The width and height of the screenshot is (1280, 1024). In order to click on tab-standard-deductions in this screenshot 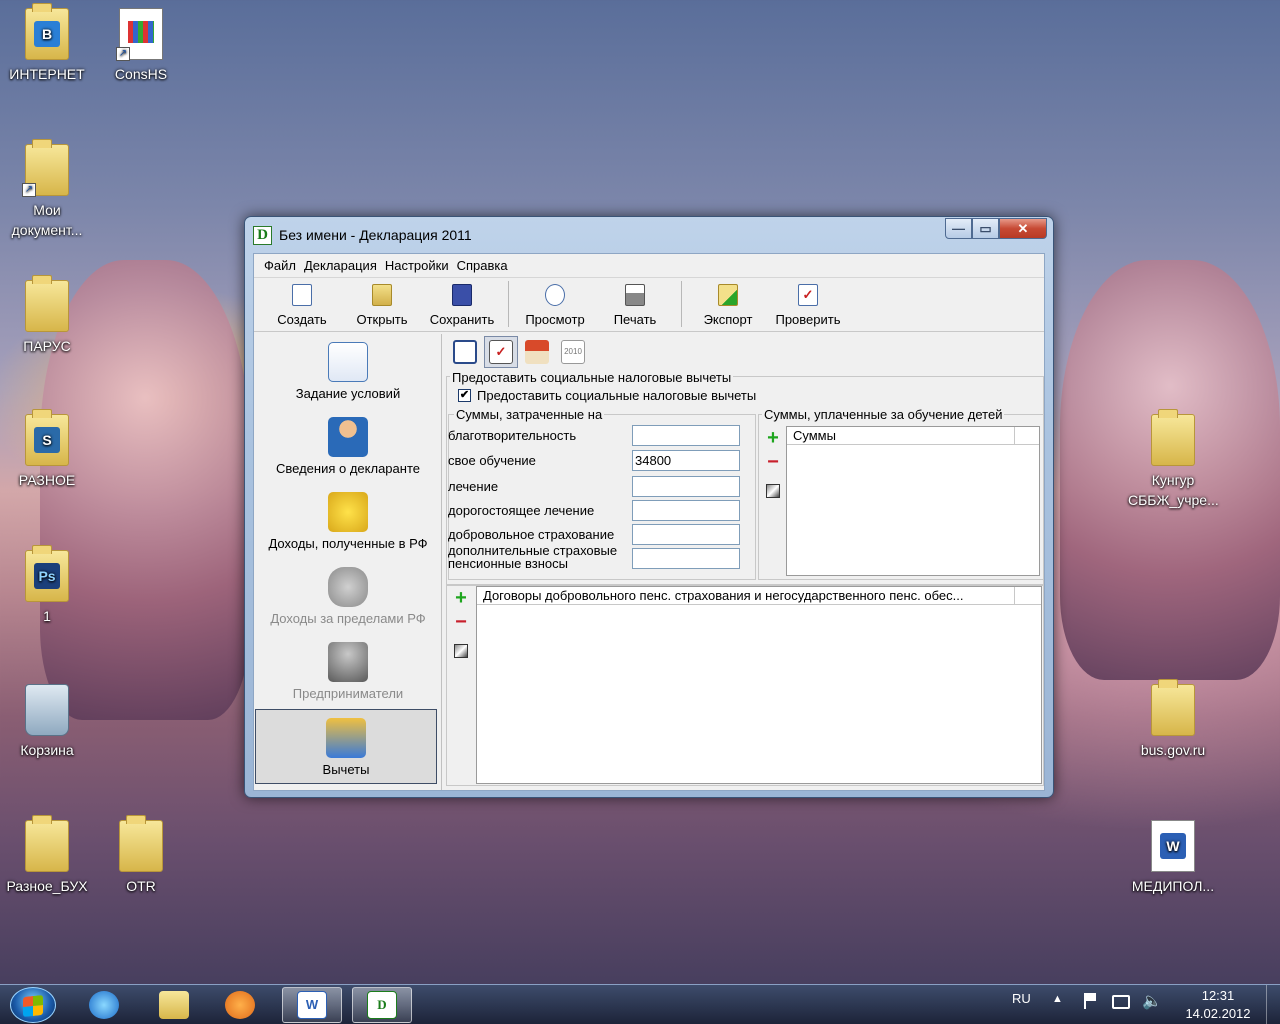, I will do `click(465, 352)`.